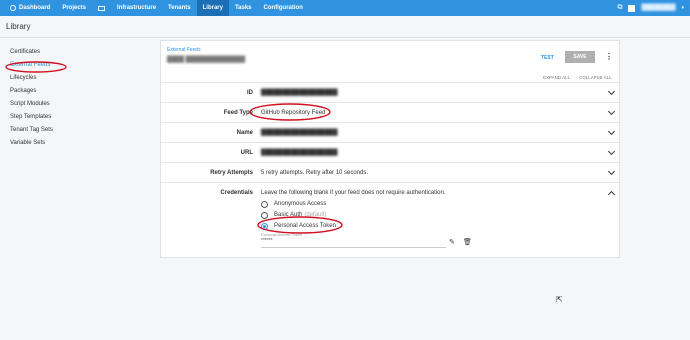 The image size is (690, 340). I want to click on trash-icon: 🗑, so click(467, 242).